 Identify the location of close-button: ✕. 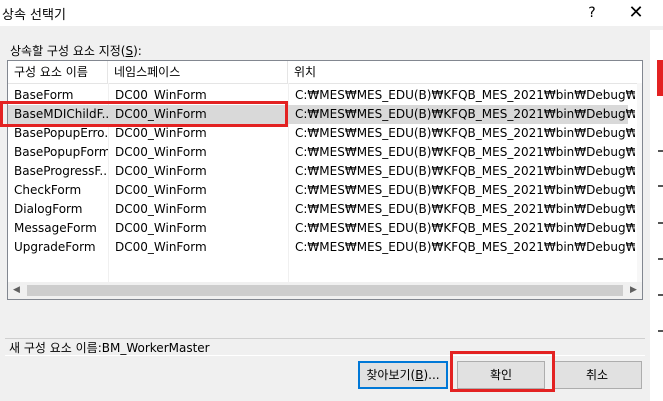
(636, 13).